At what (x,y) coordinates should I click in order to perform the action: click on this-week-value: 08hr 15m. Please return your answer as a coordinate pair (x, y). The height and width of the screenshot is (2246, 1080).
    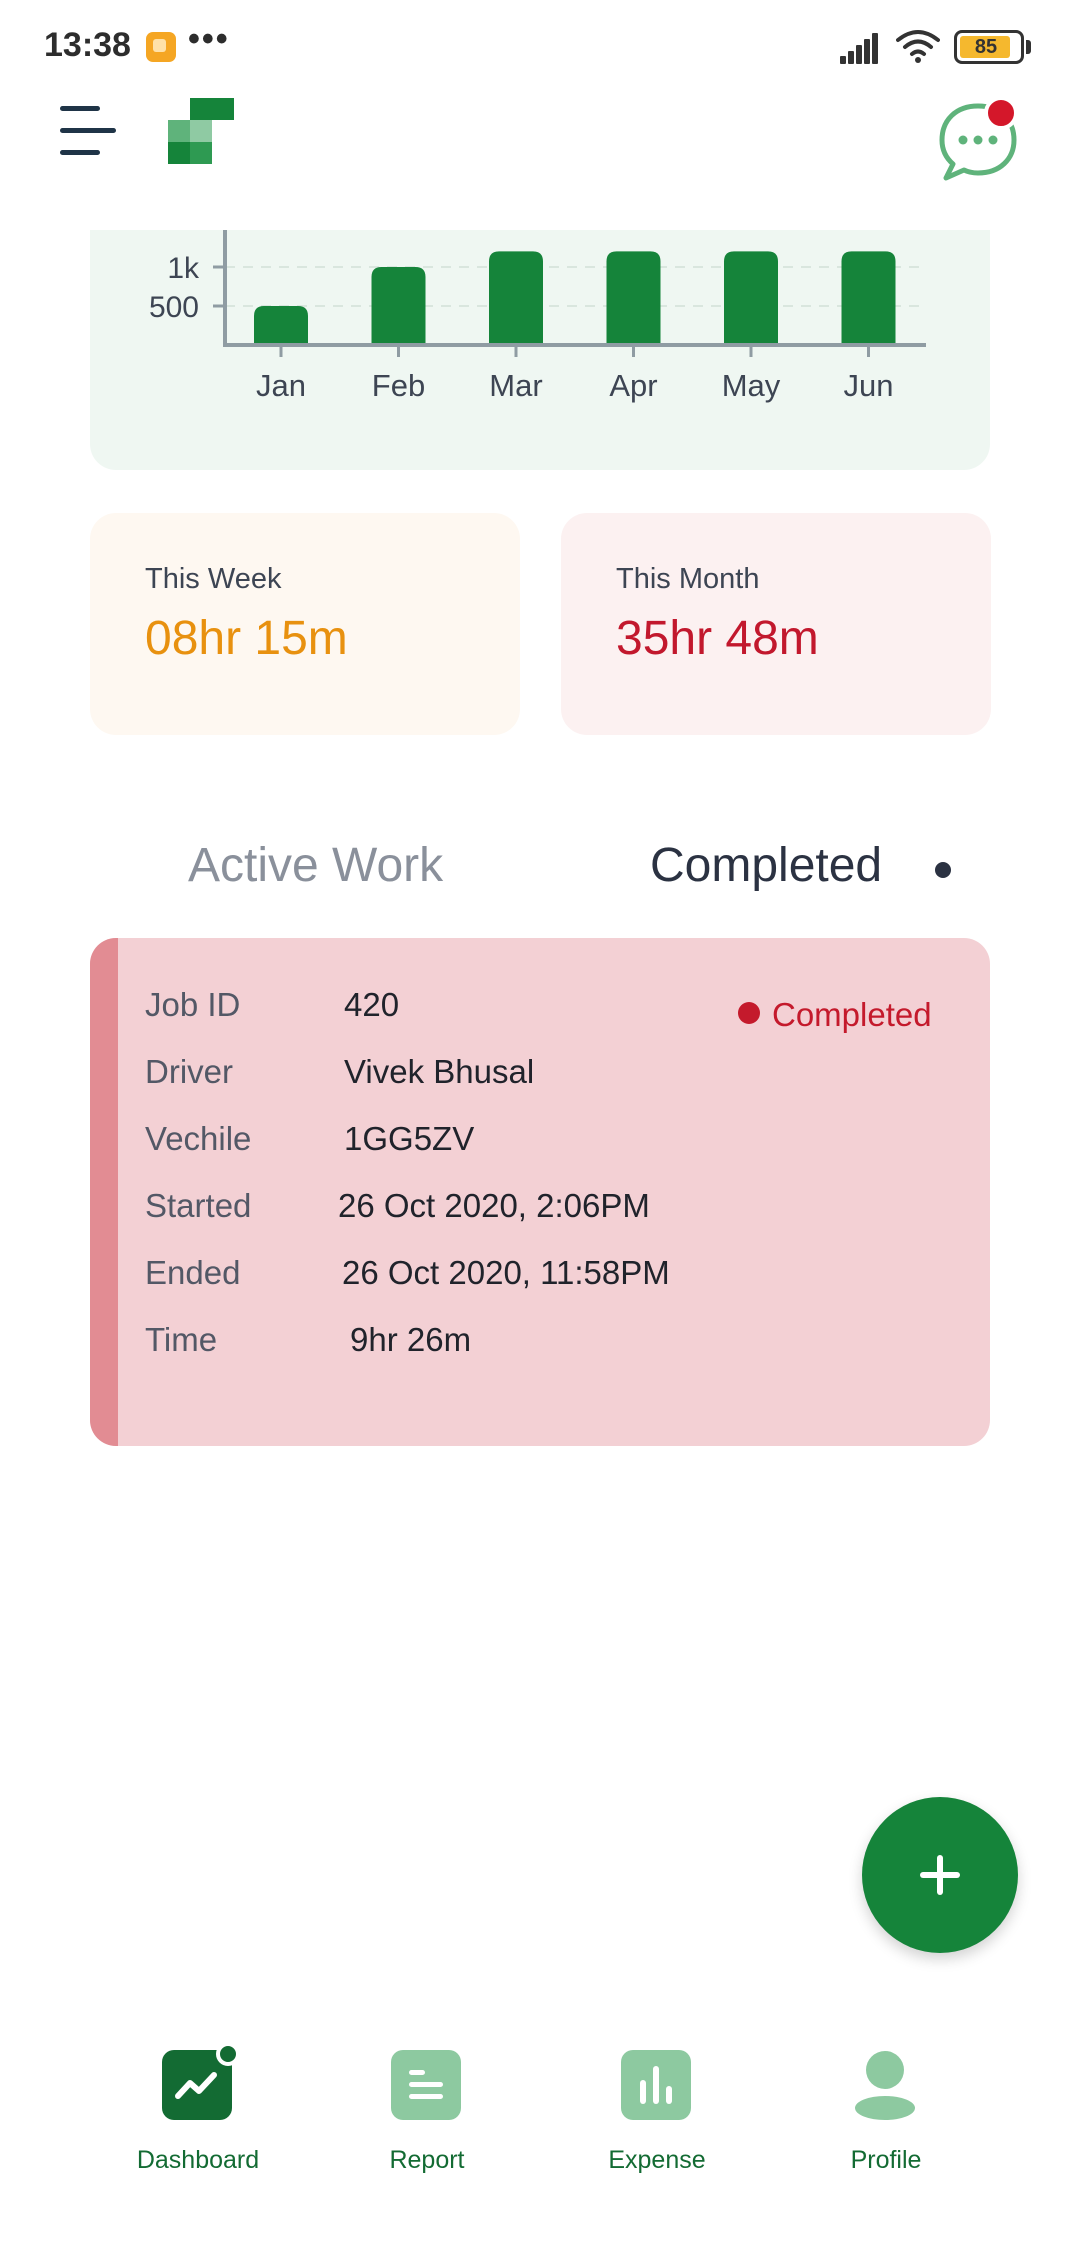
    Looking at the image, I should click on (246, 638).